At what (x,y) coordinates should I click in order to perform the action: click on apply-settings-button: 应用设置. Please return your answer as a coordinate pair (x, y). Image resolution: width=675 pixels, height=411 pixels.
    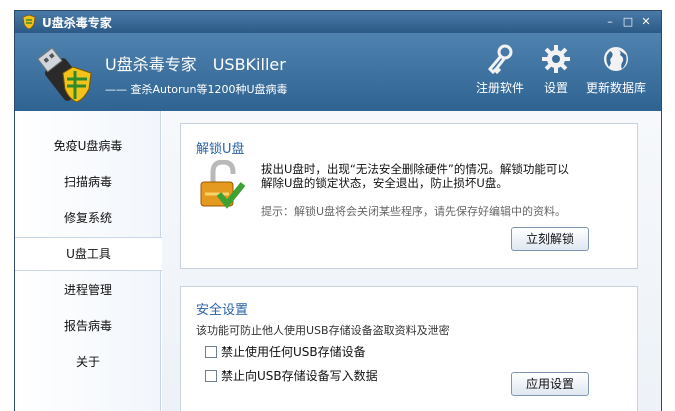
    Looking at the image, I should click on (550, 384).